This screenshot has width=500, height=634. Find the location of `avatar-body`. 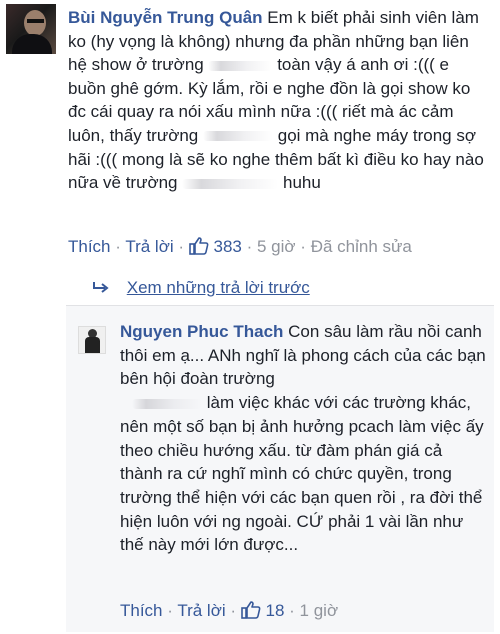

avatar-body is located at coordinates (92, 345).